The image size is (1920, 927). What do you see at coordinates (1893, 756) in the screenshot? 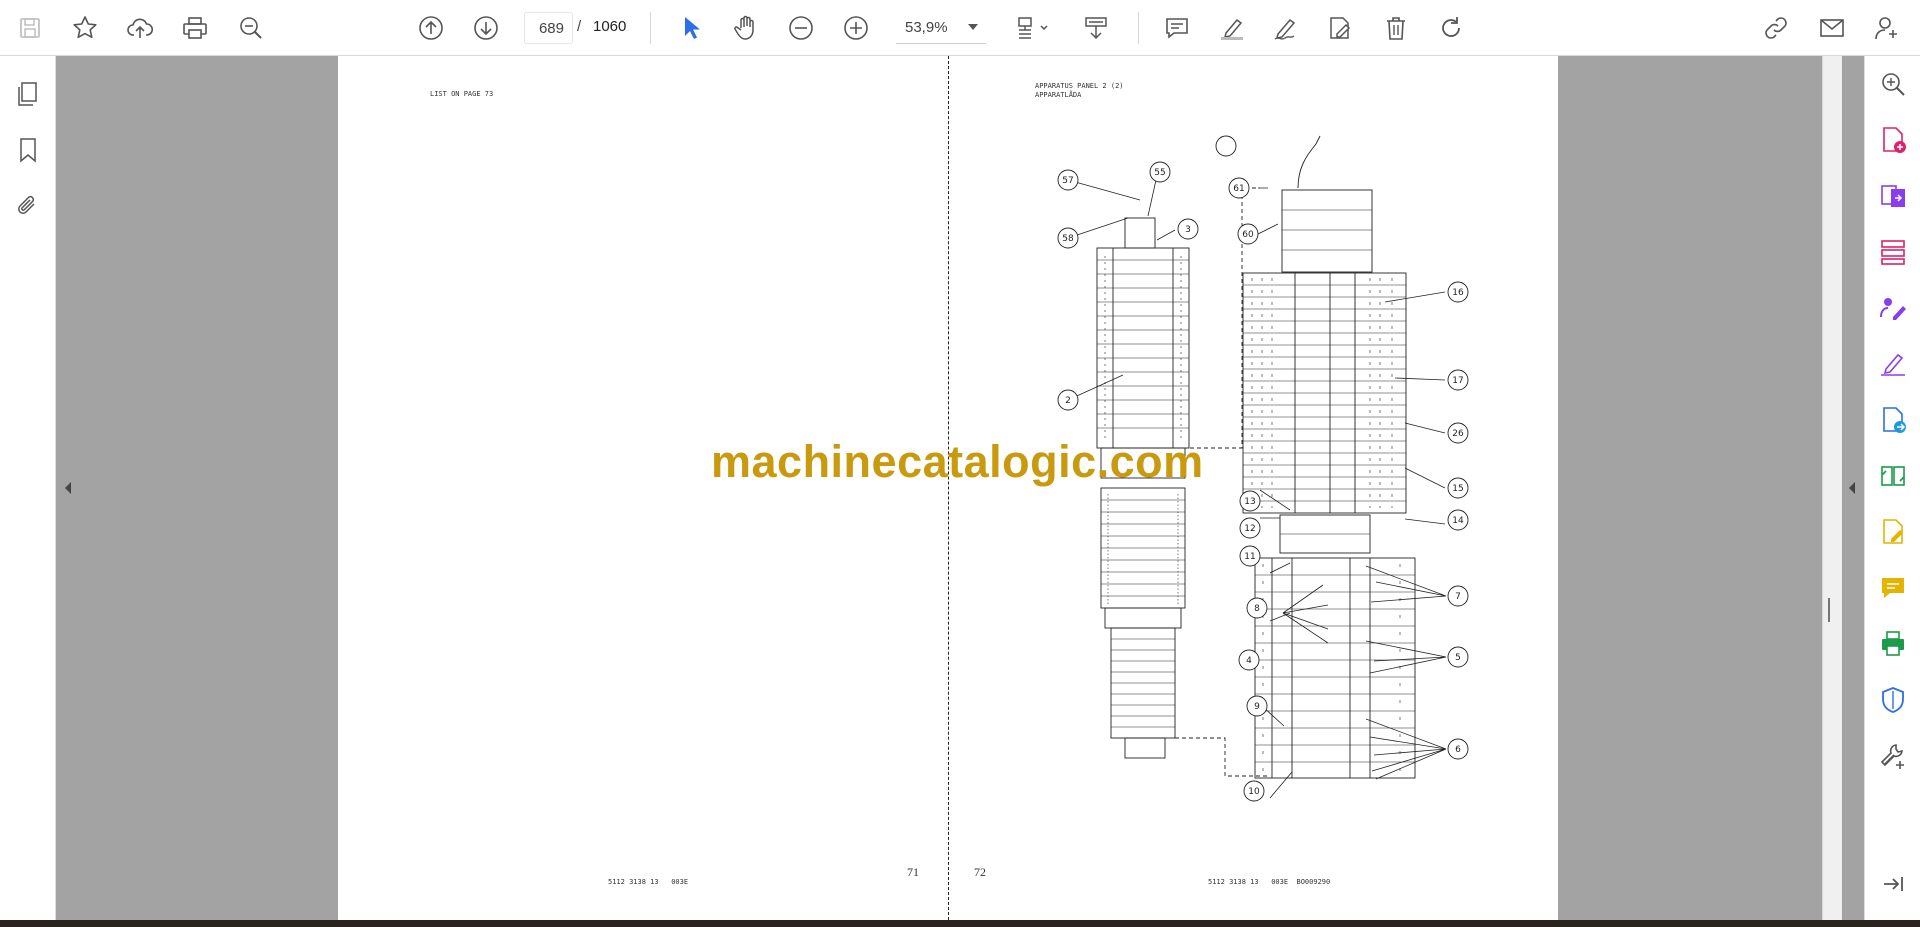
I see `more-tools-icon` at bounding box center [1893, 756].